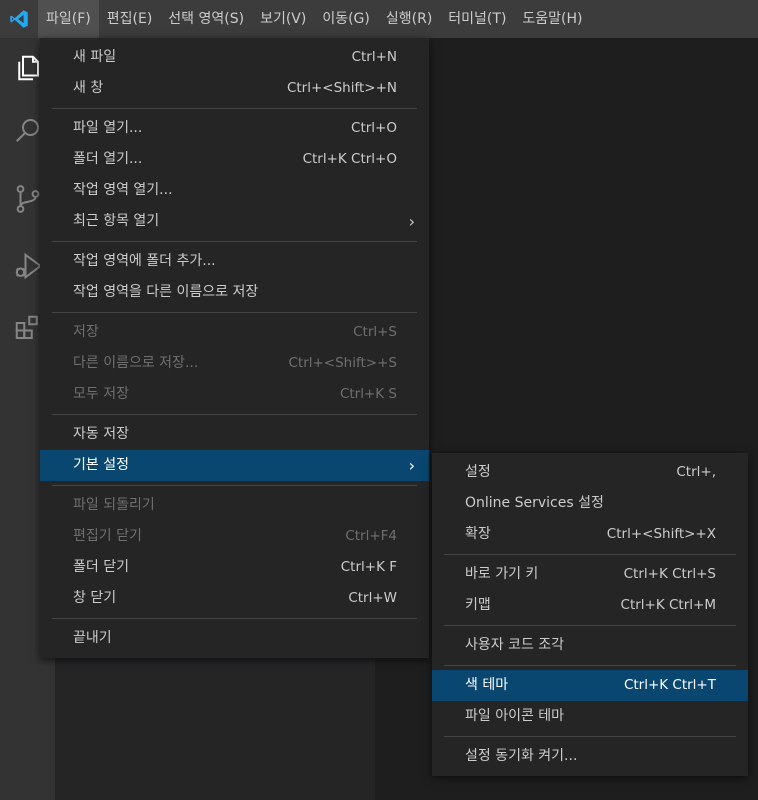 Image resolution: width=758 pixels, height=800 pixels. What do you see at coordinates (478, 472) in the screenshot?
I see `menu-item-label: 설정` at bounding box center [478, 472].